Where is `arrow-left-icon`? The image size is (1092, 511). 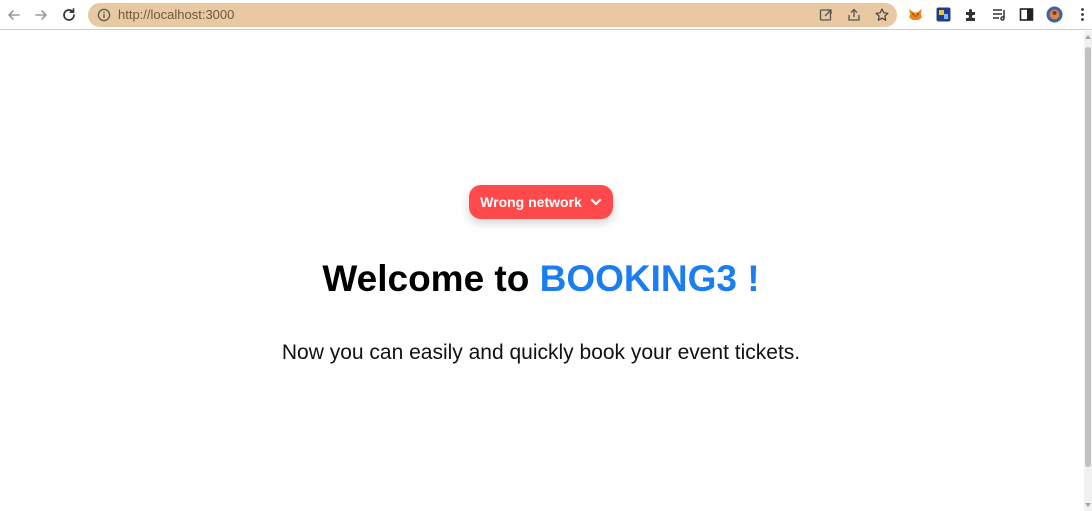 arrow-left-icon is located at coordinates (14, 15).